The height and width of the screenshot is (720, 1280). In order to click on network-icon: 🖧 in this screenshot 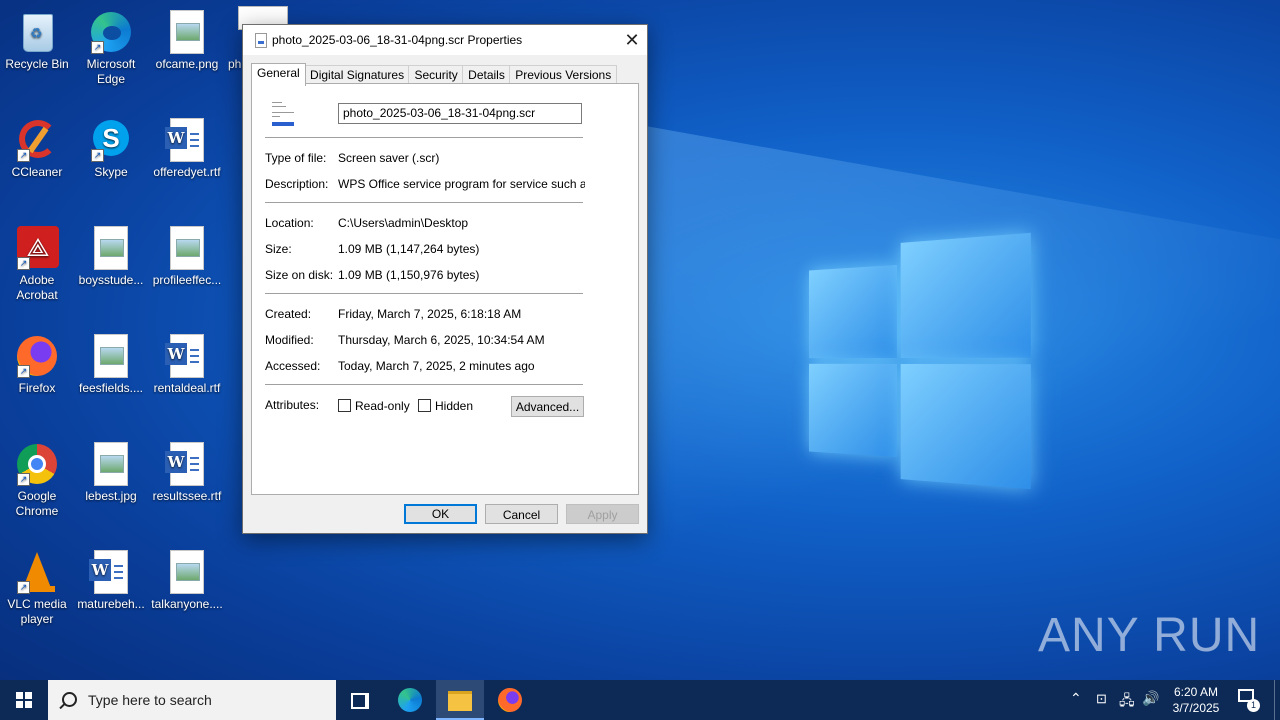, I will do `click(1127, 702)`.